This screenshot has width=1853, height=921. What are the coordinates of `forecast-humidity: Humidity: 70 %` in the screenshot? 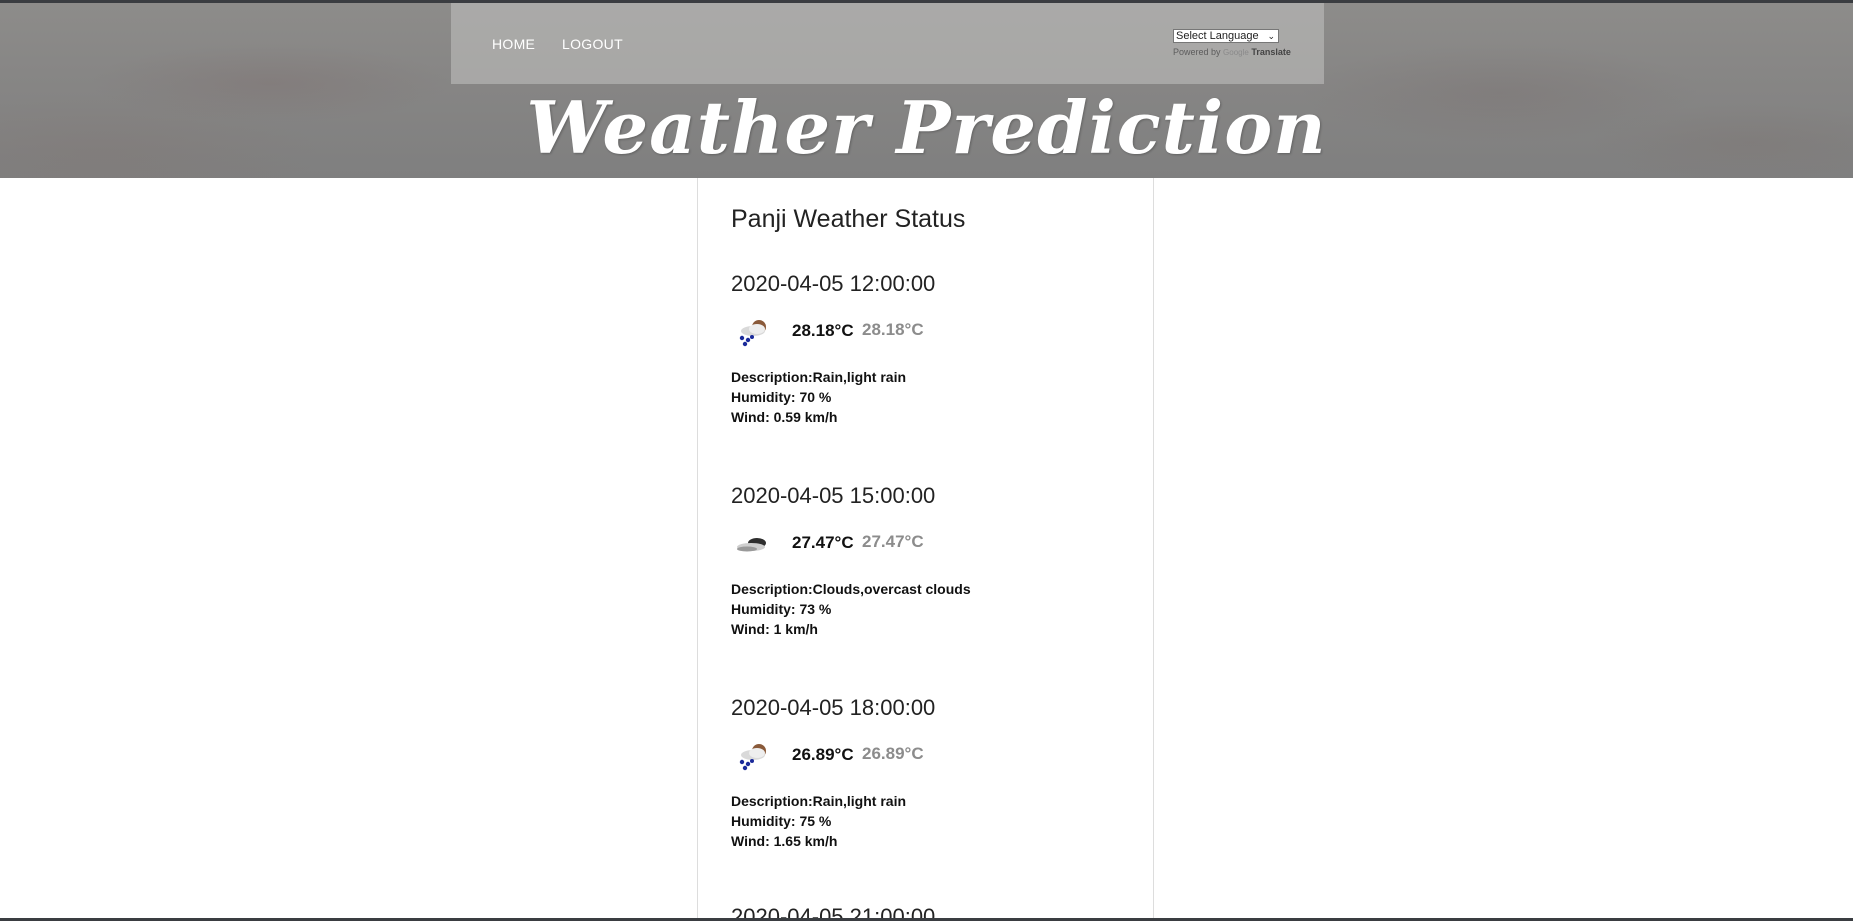 It's located at (781, 397).